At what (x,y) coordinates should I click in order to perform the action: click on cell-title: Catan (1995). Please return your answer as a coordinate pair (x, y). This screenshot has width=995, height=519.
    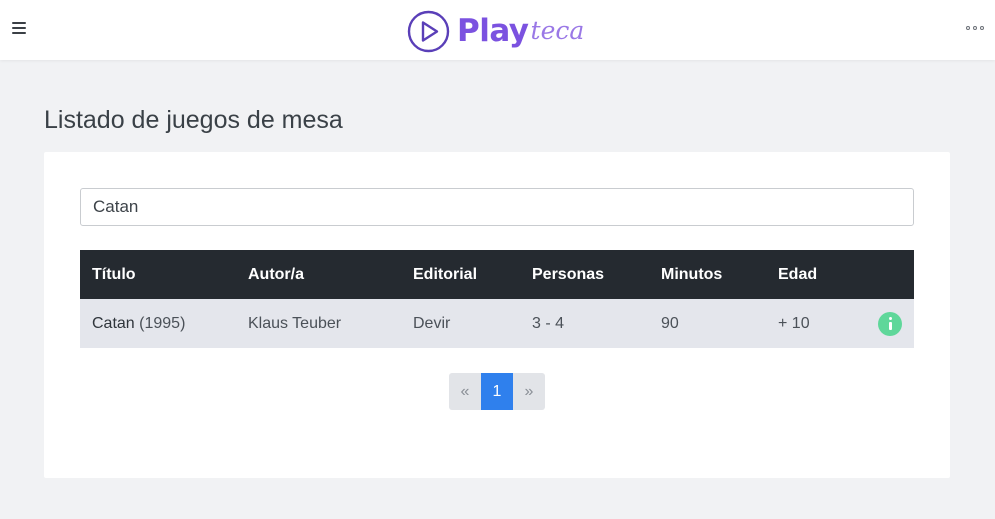
    Looking at the image, I should click on (158, 323).